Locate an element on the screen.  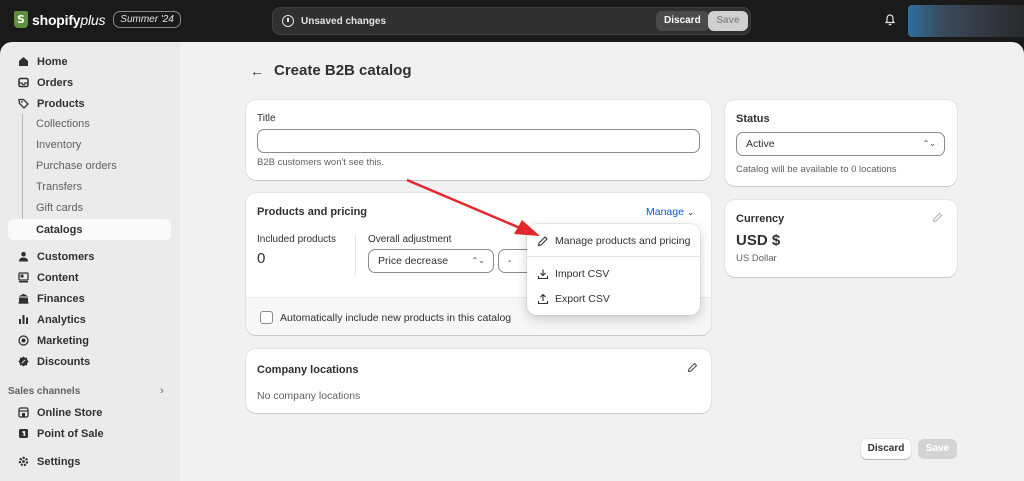
save-button: Save is located at coordinates (937, 449).